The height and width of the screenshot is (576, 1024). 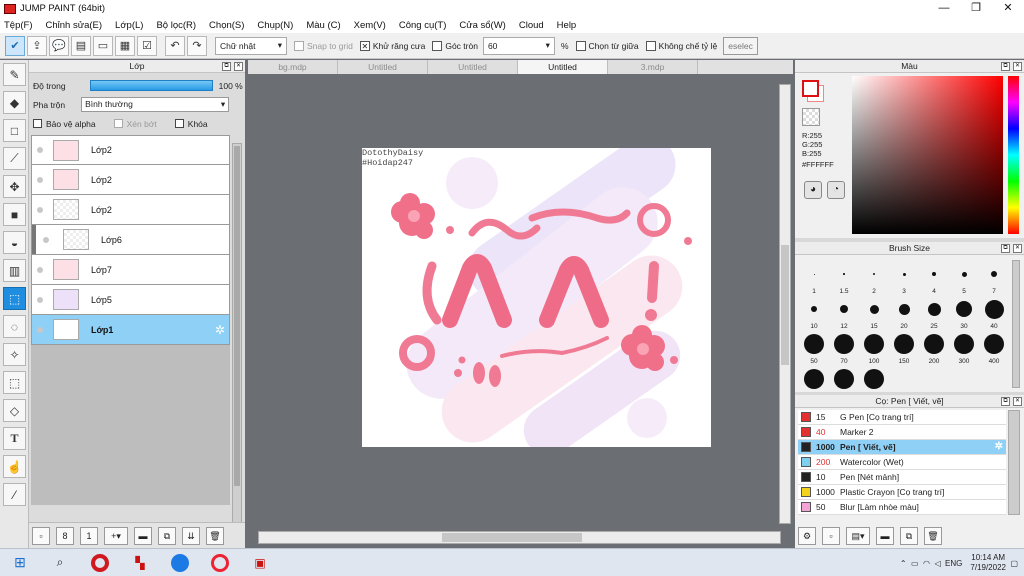 What do you see at coordinates (293, 67) in the screenshot?
I see `tab-bg: bg.mdp` at bounding box center [293, 67].